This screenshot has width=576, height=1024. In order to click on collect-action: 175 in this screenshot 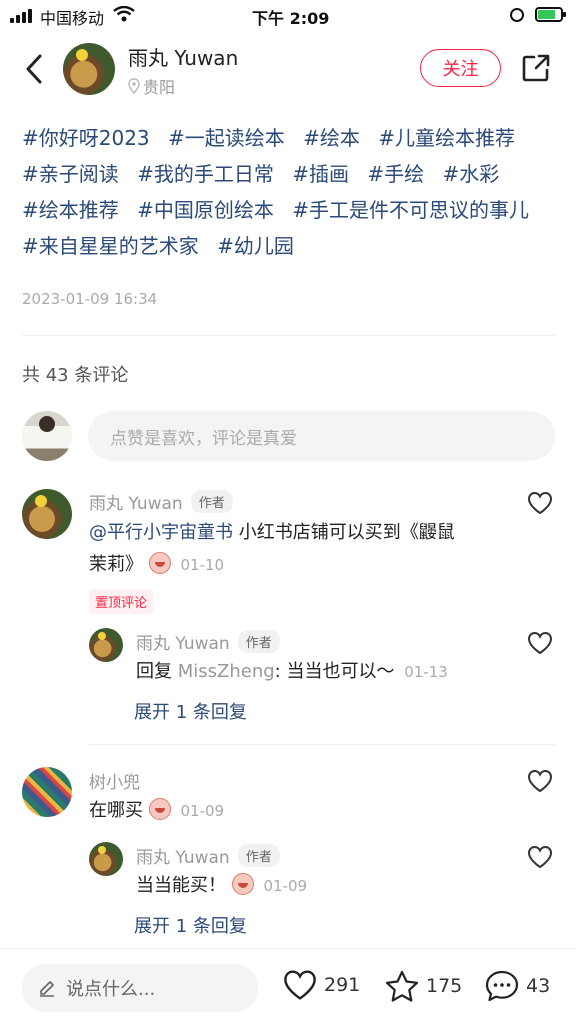, I will do `click(423, 986)`.